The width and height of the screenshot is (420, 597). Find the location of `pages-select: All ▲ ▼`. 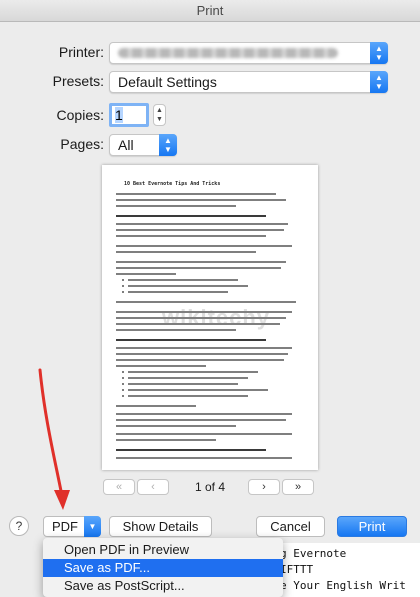

pages-select: All ▲ ▼ is located at coordinates (143, 145).